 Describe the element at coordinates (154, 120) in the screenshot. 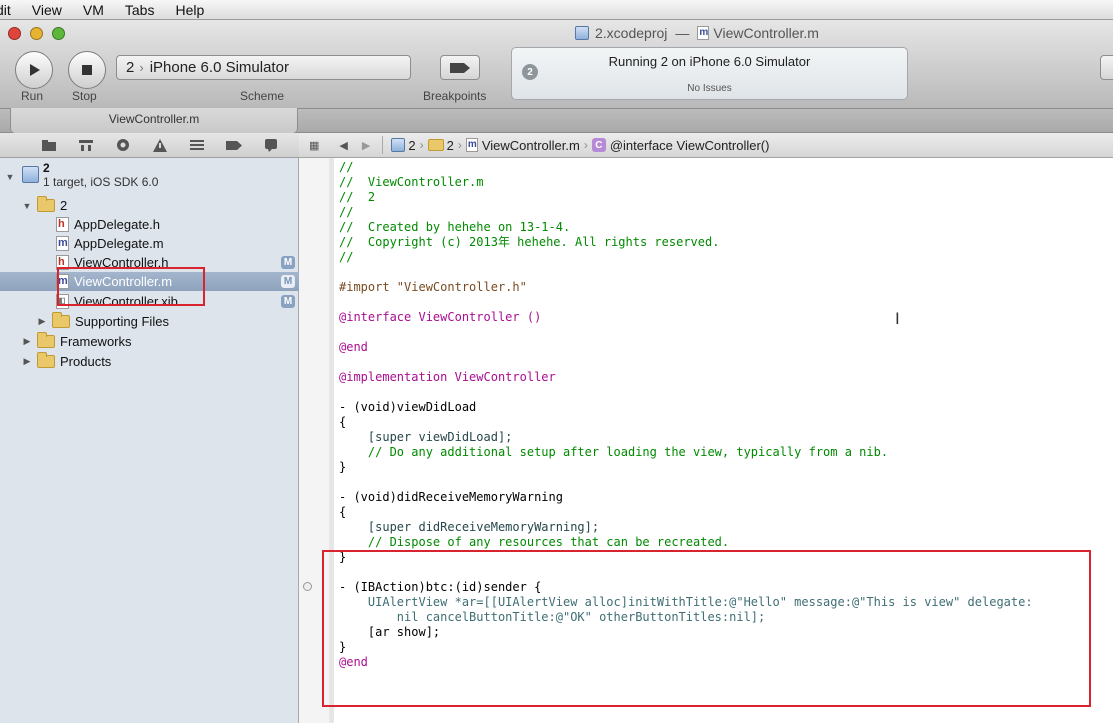

I see `tab-viewcontroller-m: ViewController.m` at that location.